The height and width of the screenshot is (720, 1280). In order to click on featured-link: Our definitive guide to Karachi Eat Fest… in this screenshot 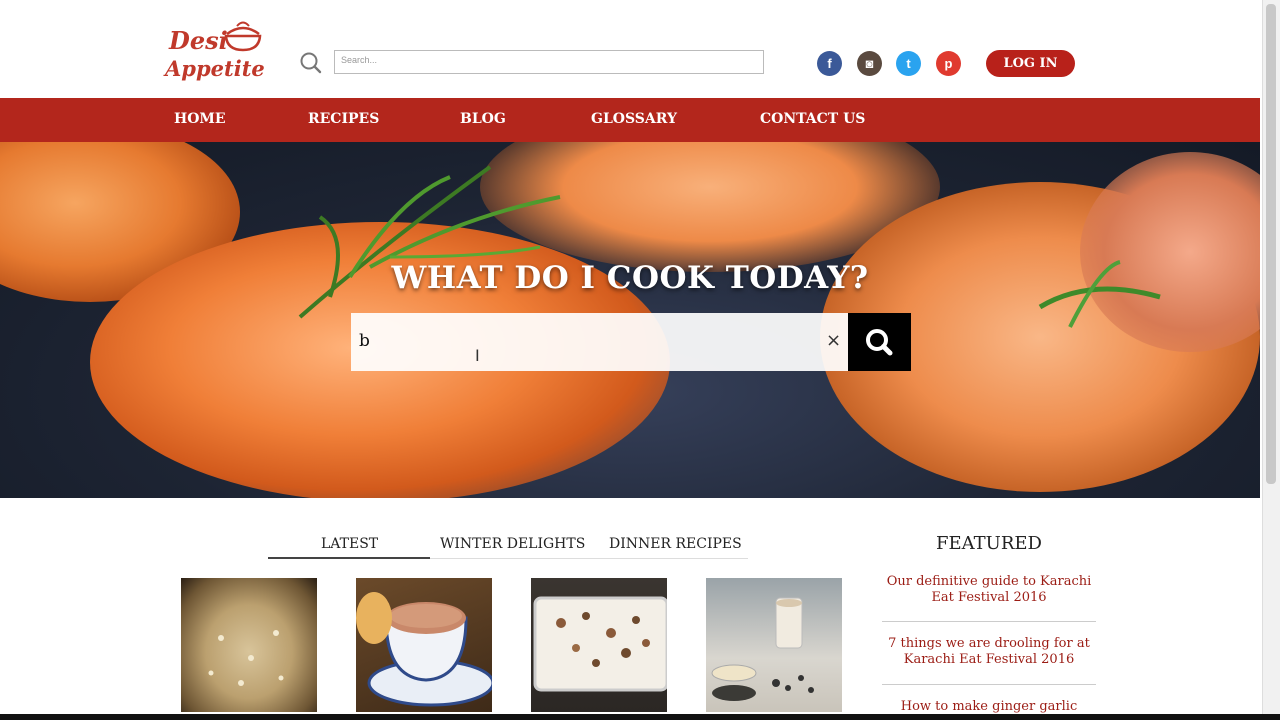, I will do `click(989, 590)`.